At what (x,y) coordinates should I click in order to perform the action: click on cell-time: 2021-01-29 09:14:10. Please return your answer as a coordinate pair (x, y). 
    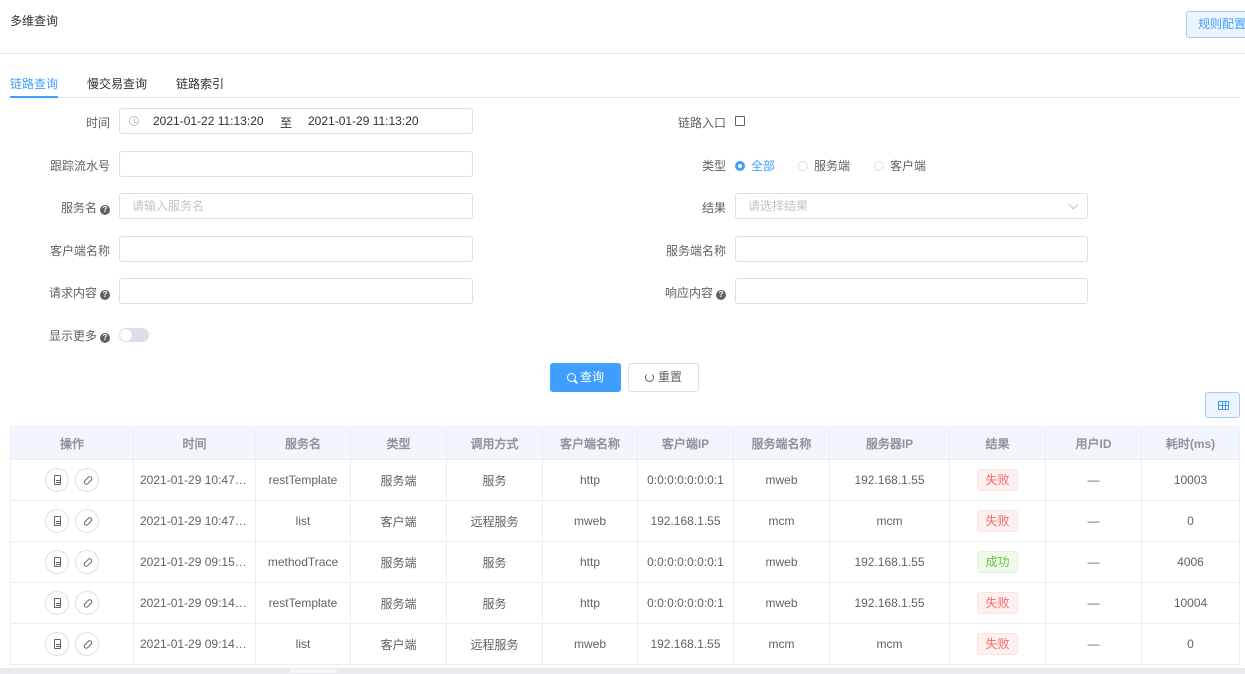
    Looking at the image, I should click on (194, 644).